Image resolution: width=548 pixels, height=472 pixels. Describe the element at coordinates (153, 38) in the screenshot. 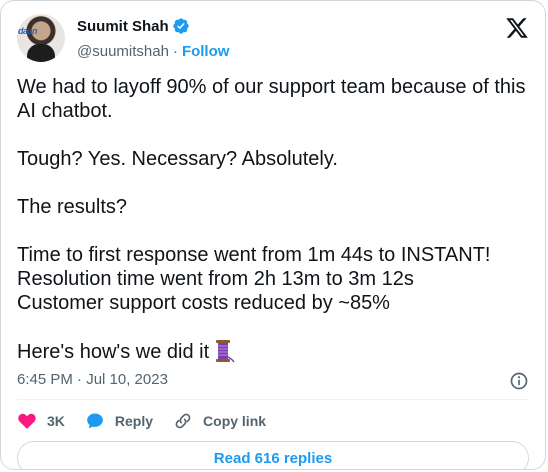

I see `author-block: Suumit Shah @suumitshah · Follow` at that location.